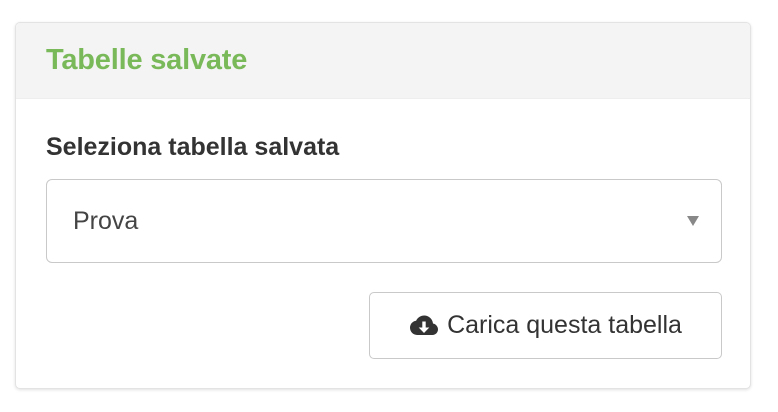  I want to click on load-table-button: Carica questa tabella, so click(545, 325).